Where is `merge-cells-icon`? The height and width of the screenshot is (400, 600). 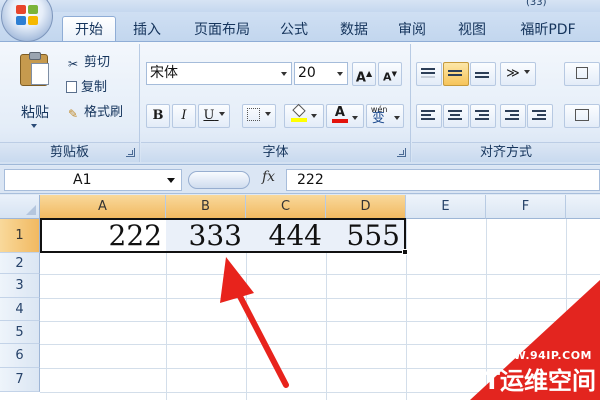 merge-cells-icon is located at coordinates (582, 115).